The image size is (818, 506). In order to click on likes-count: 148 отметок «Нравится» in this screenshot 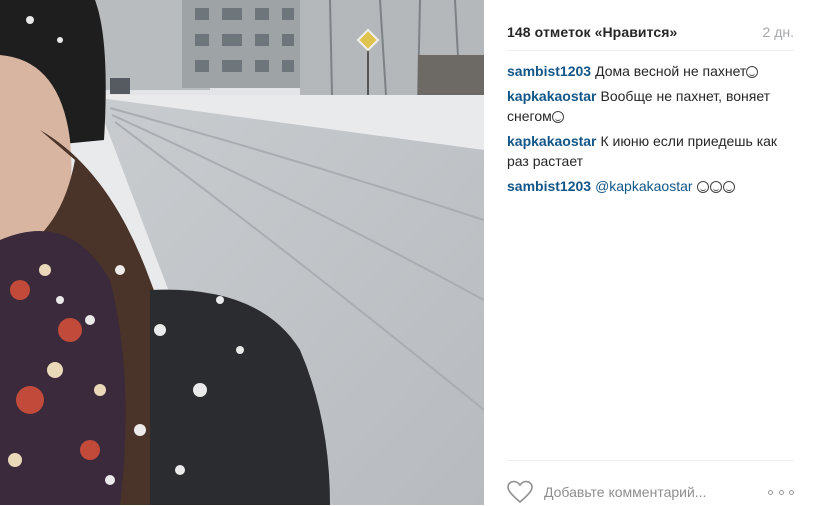, I will do `click(592, 32)`.